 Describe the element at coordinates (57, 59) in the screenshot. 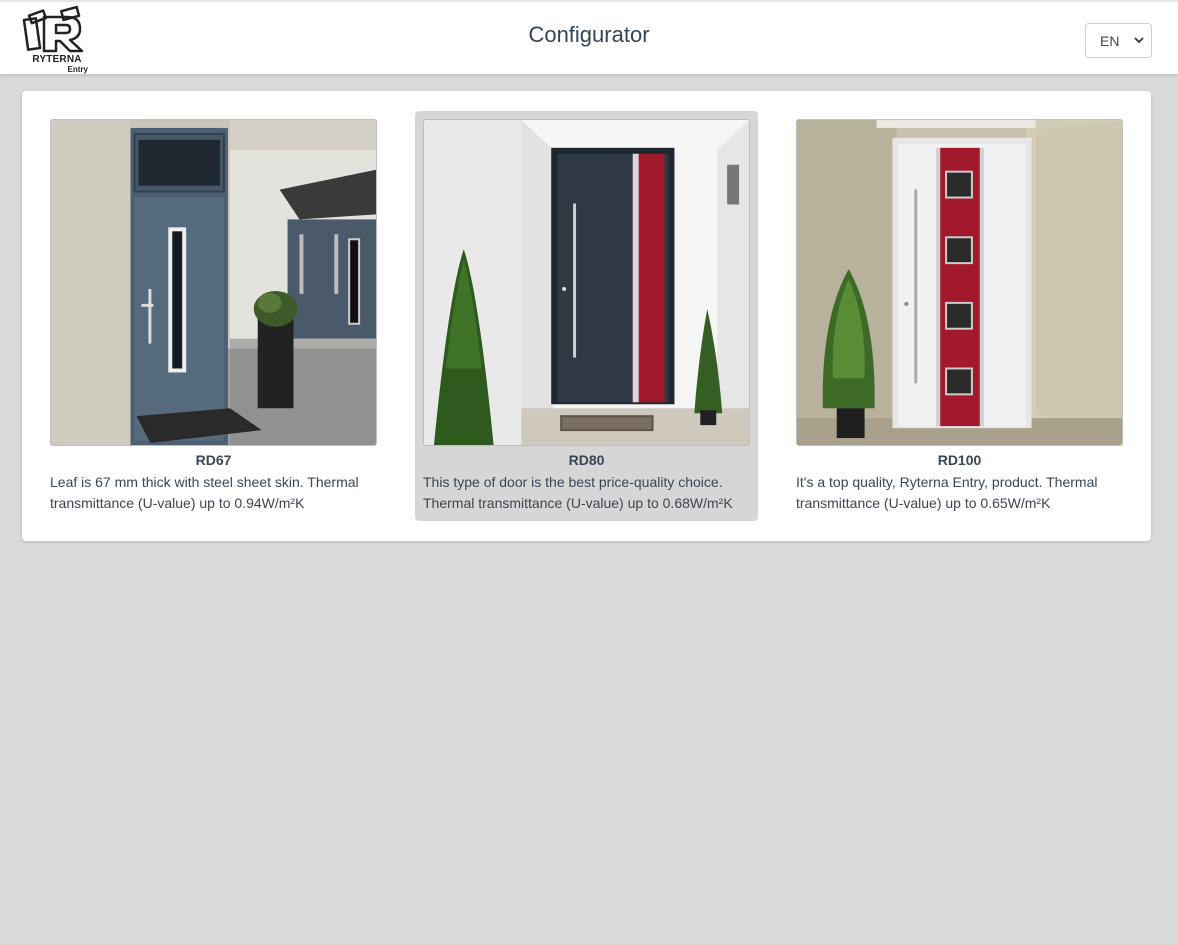

I see `logo-wordmark: RYTERNA` at that location.